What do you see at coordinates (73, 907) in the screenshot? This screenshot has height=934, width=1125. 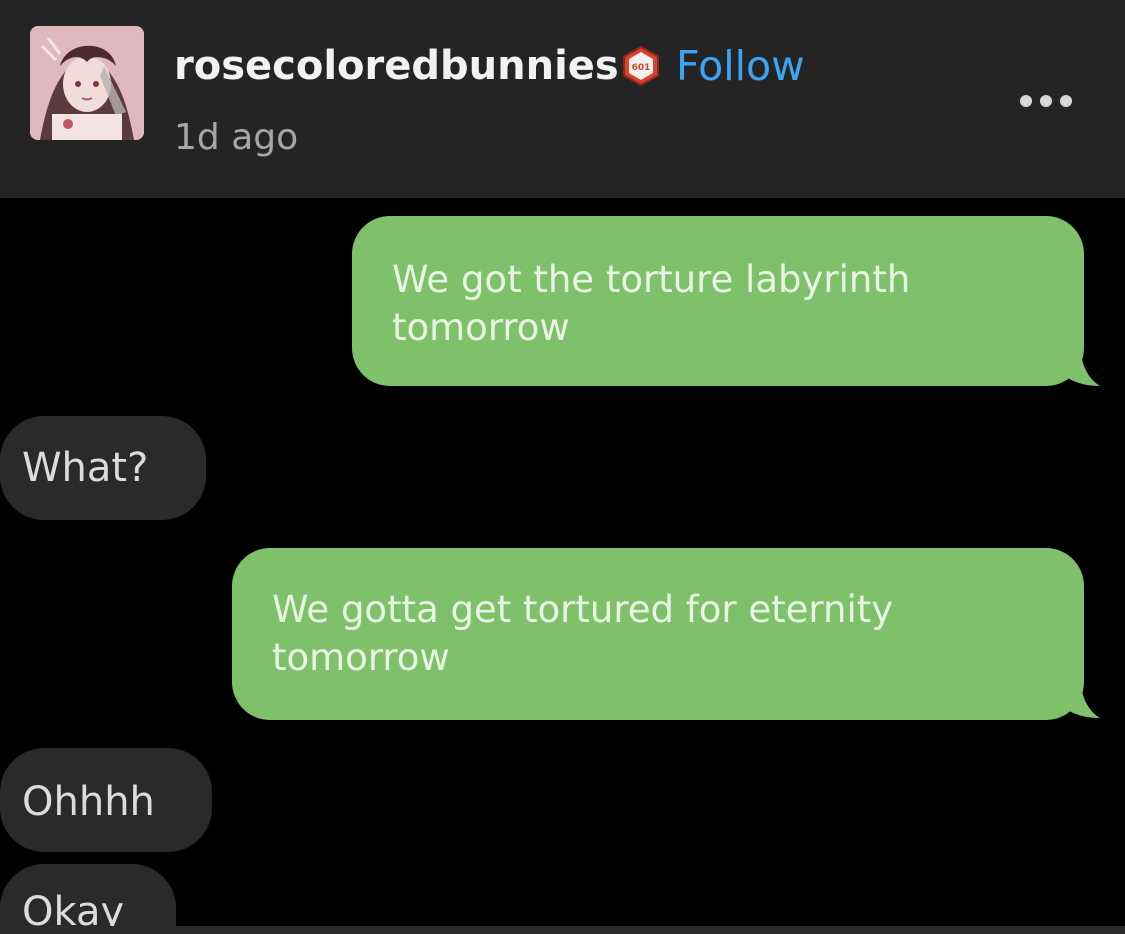 I see `message-line: Okay` at bounding box center [73, 907].